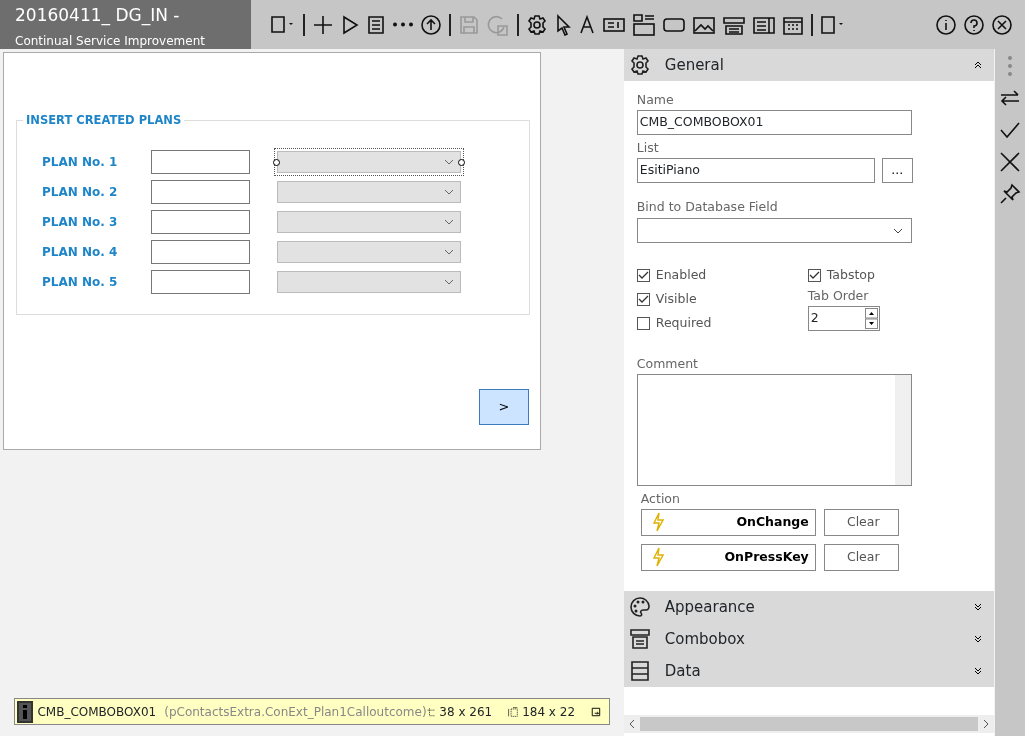  Describe the element at coordinates (639, 607) in the screenshot. I see `palette-icon` at that location.